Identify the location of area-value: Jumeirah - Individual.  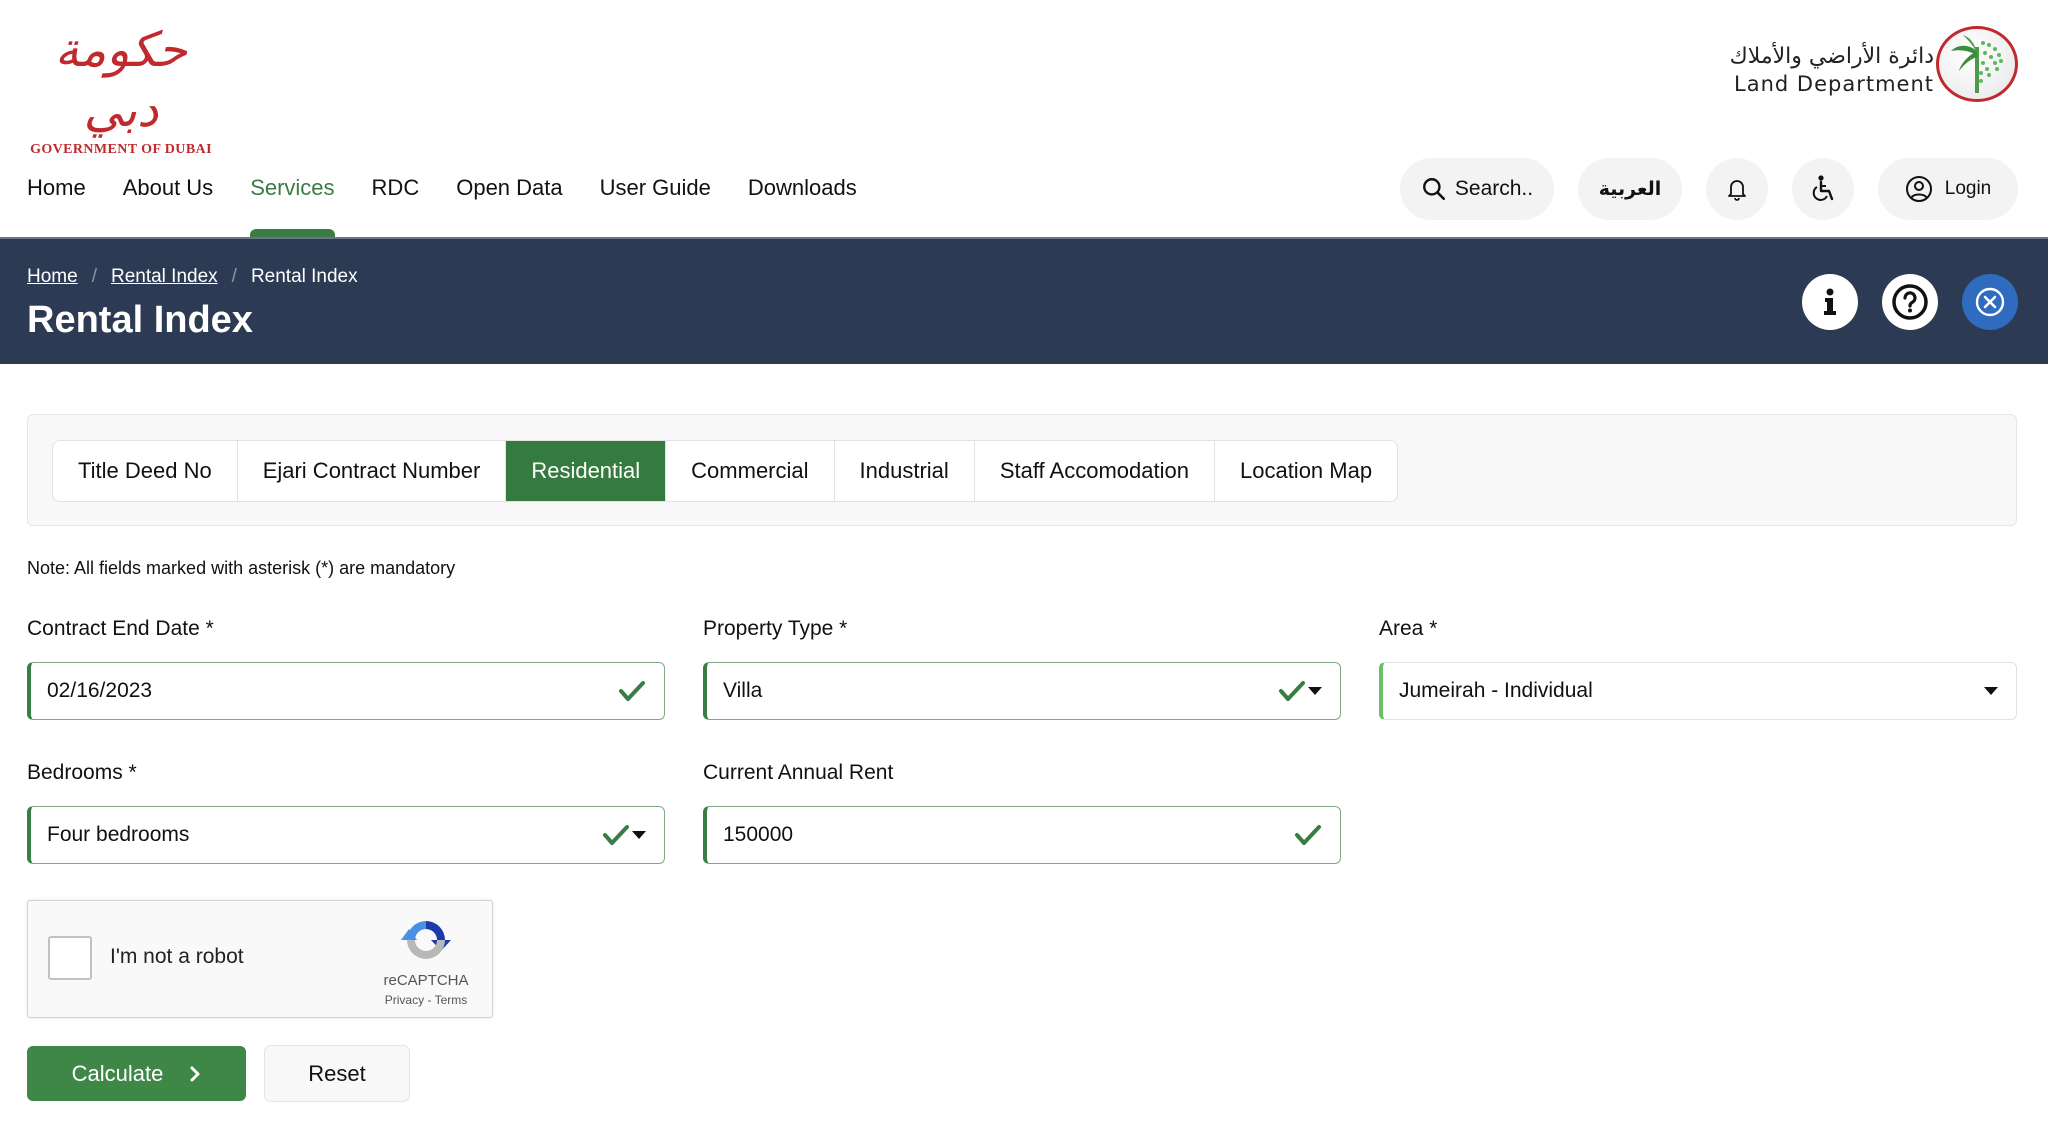
(1496, 690).